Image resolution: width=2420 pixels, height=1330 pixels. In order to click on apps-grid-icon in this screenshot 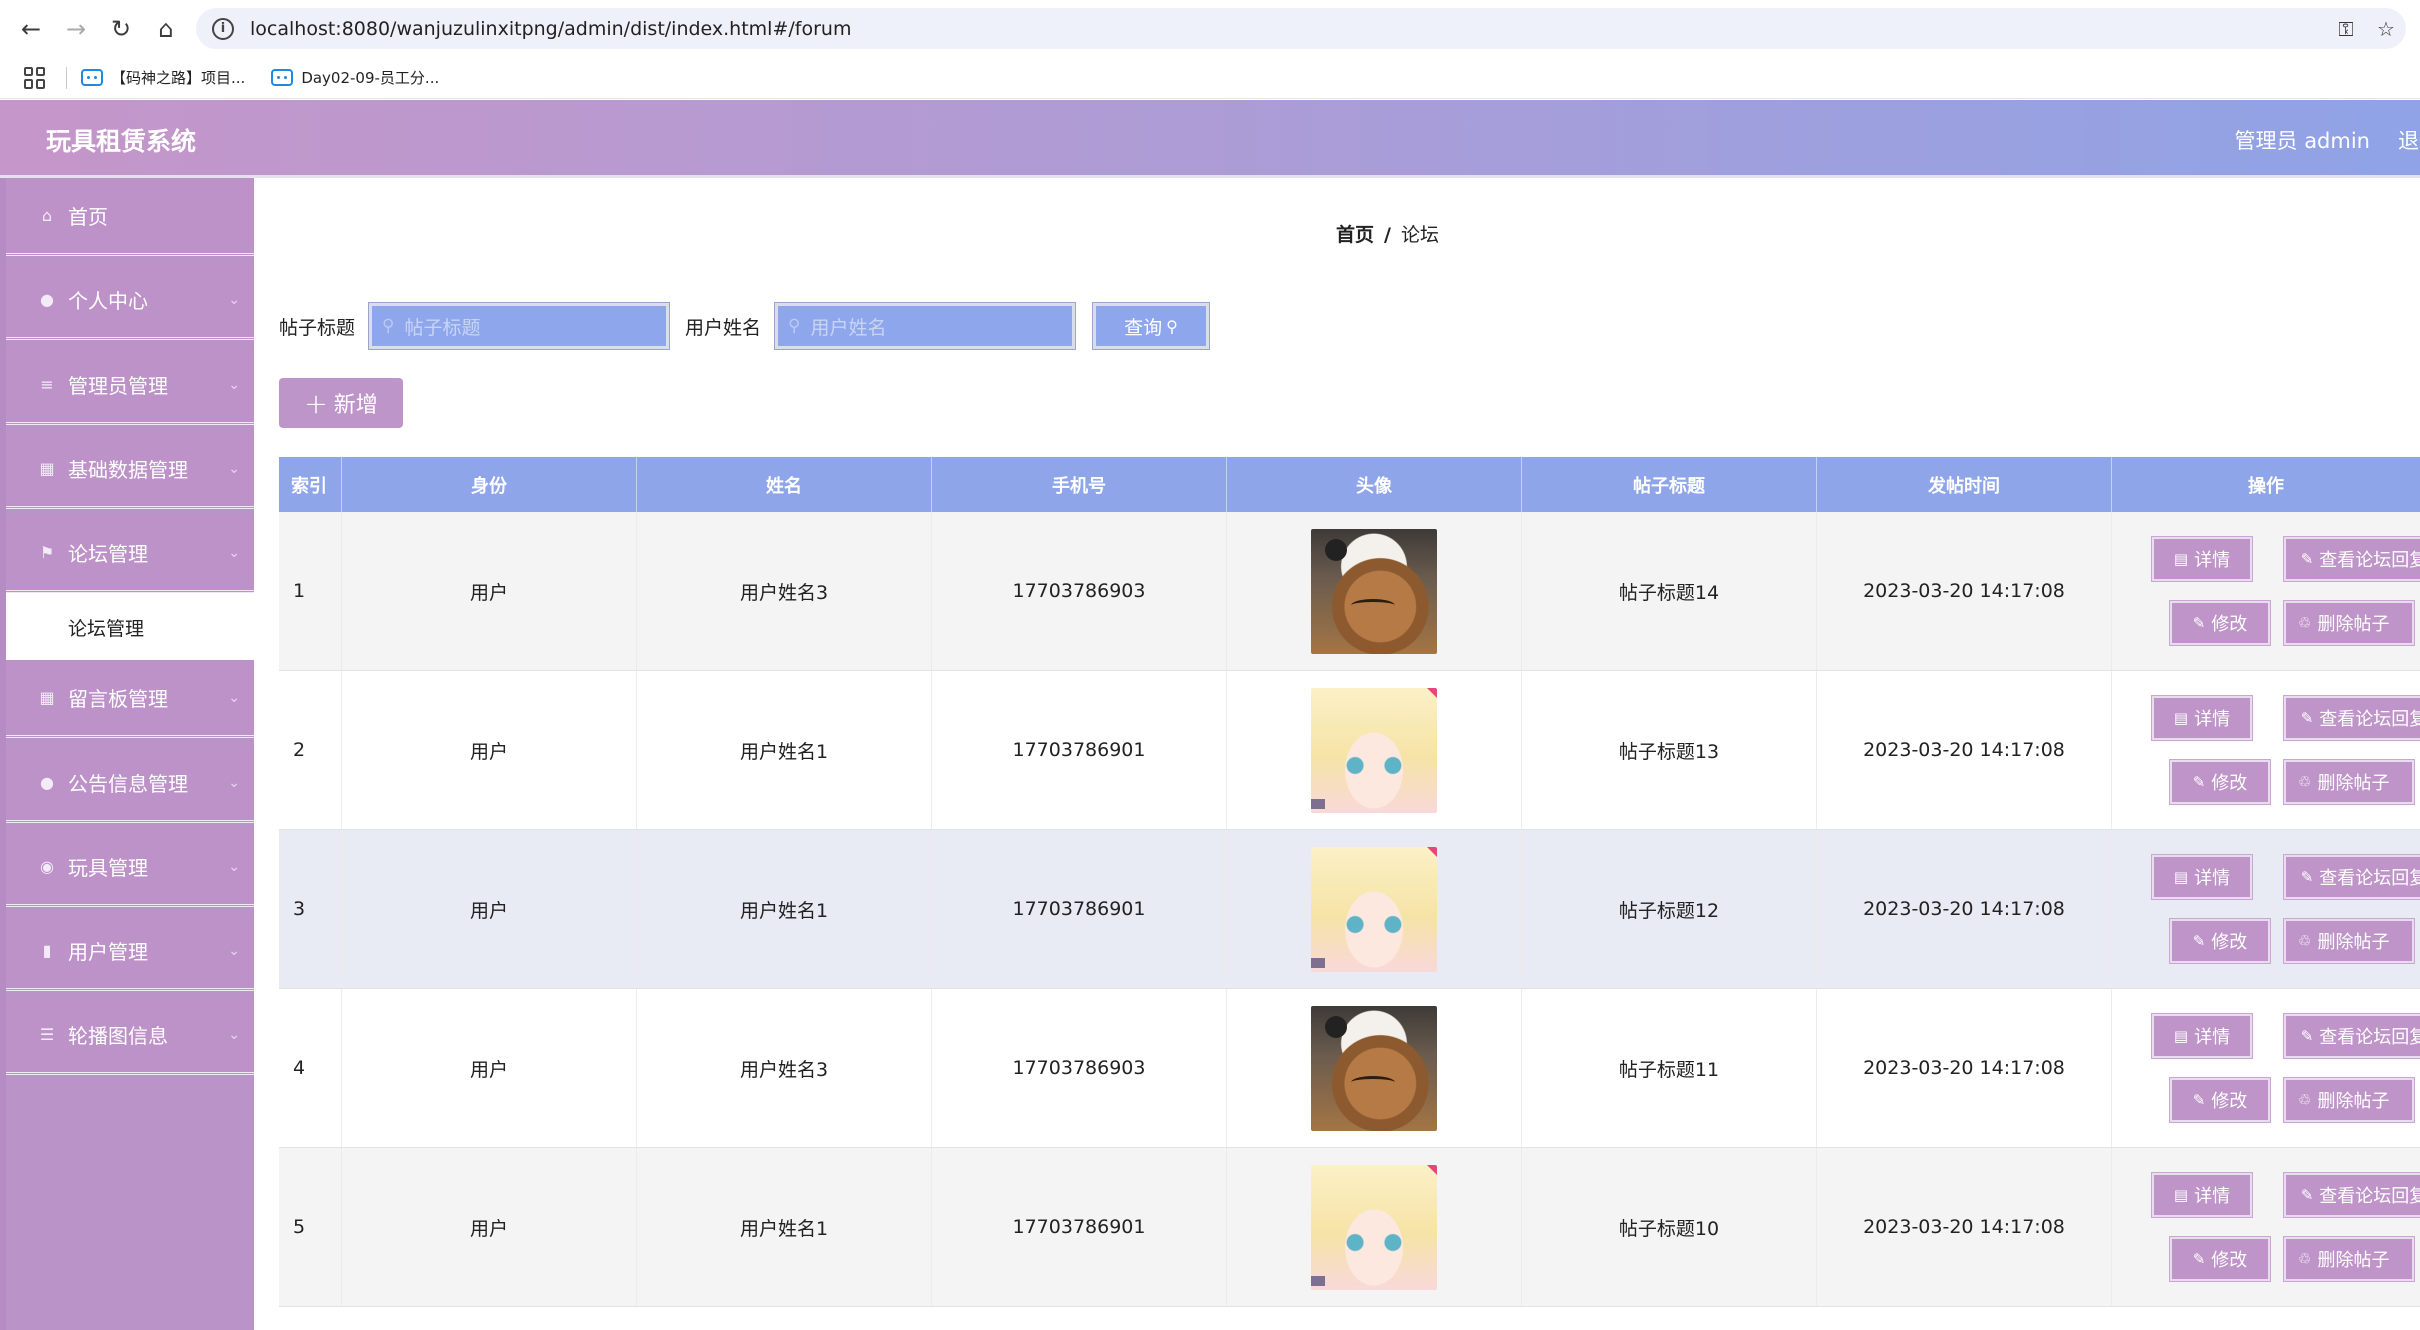, I will do `click(35, 77)`.